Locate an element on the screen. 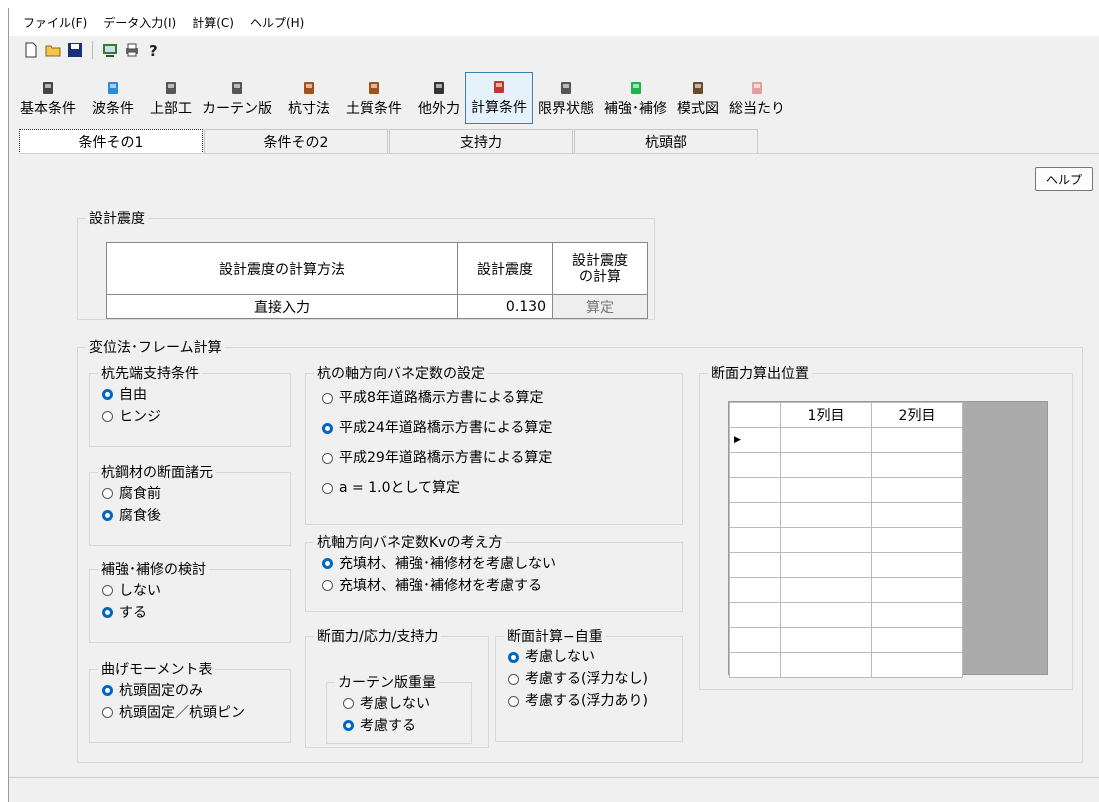 This screenshot has height=802, width=1099. steel-radio-0: 腐食前 is located at coordinates (196, 493).